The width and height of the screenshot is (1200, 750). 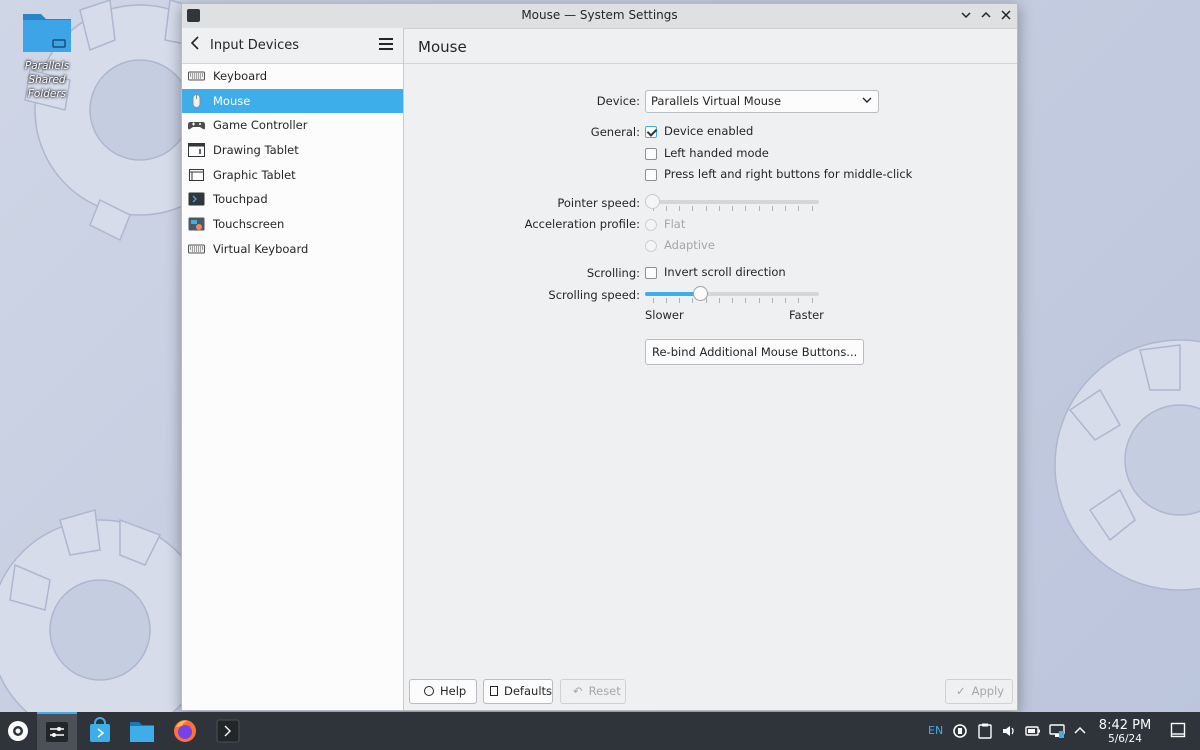 I want to click on sidebar-item-mouse: Mouse, so click(x=292, y=101).